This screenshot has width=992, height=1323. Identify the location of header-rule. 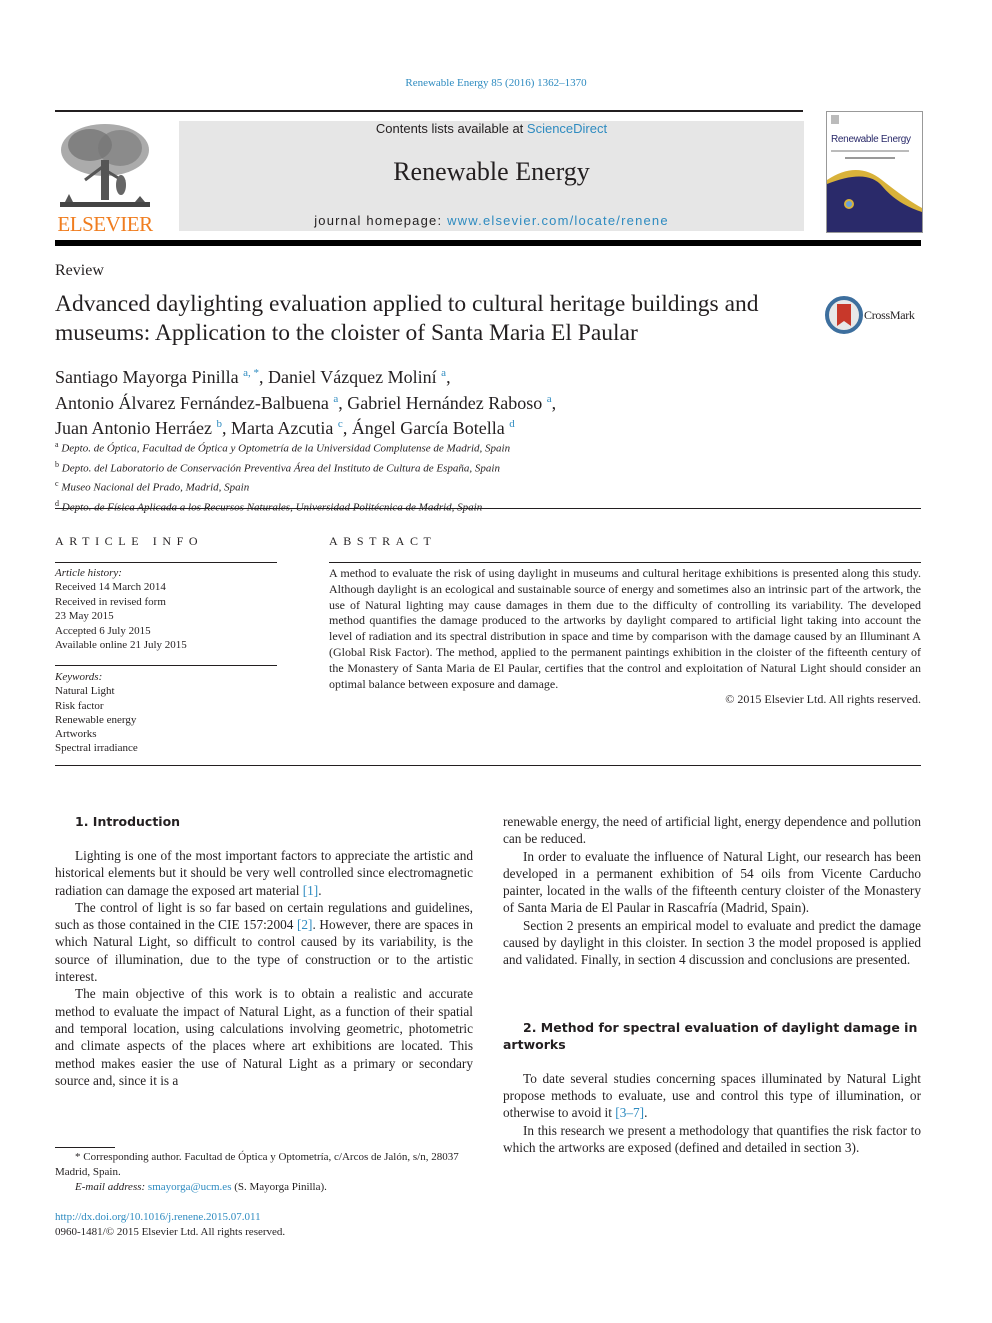
(429, 111).